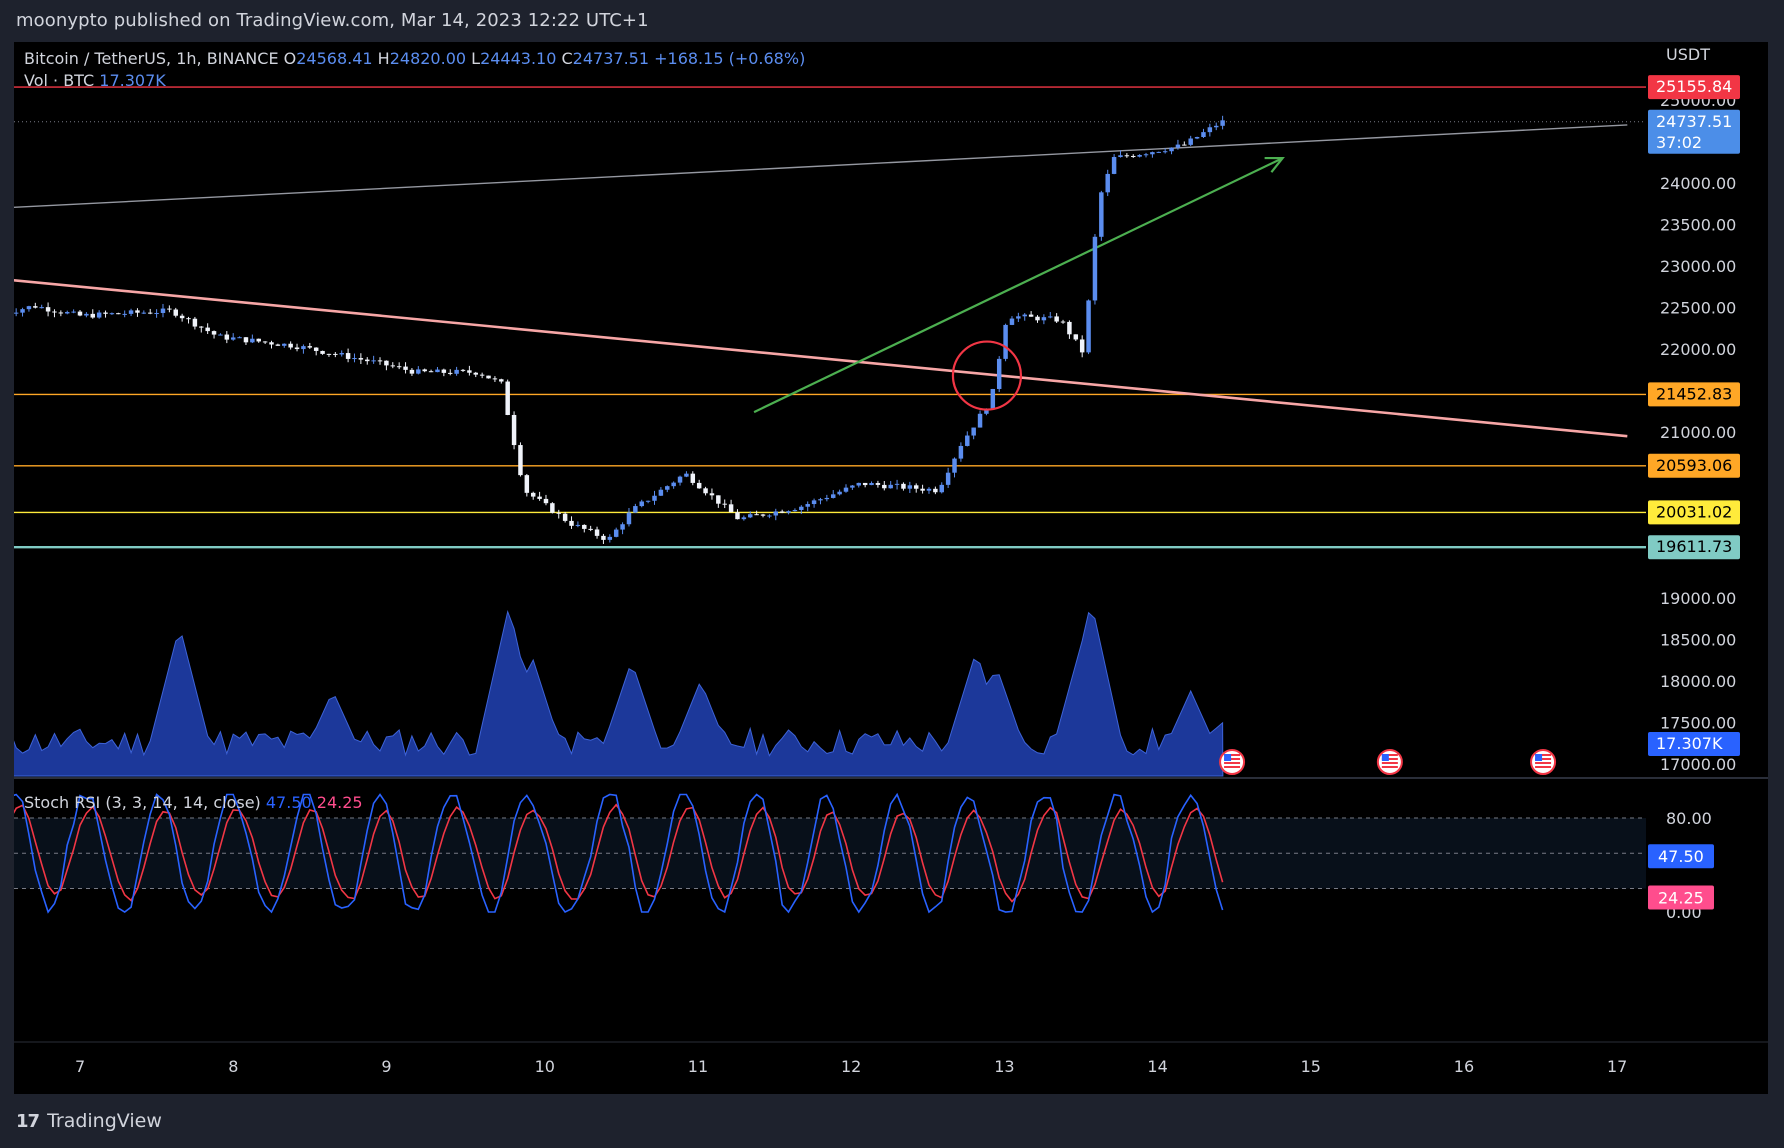 The width and height of the screenshot is (1784, 1148). I want to click on legend-high: 24820.00, so click(430, 58).